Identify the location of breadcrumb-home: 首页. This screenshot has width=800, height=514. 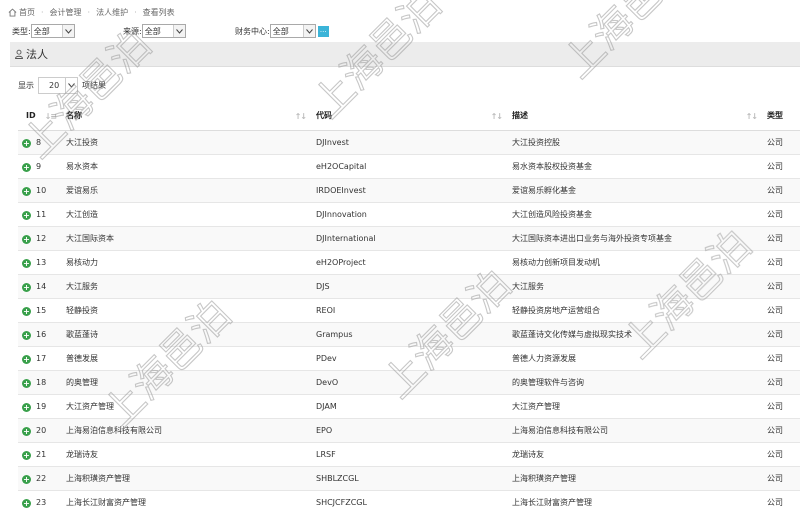
(27, 12).